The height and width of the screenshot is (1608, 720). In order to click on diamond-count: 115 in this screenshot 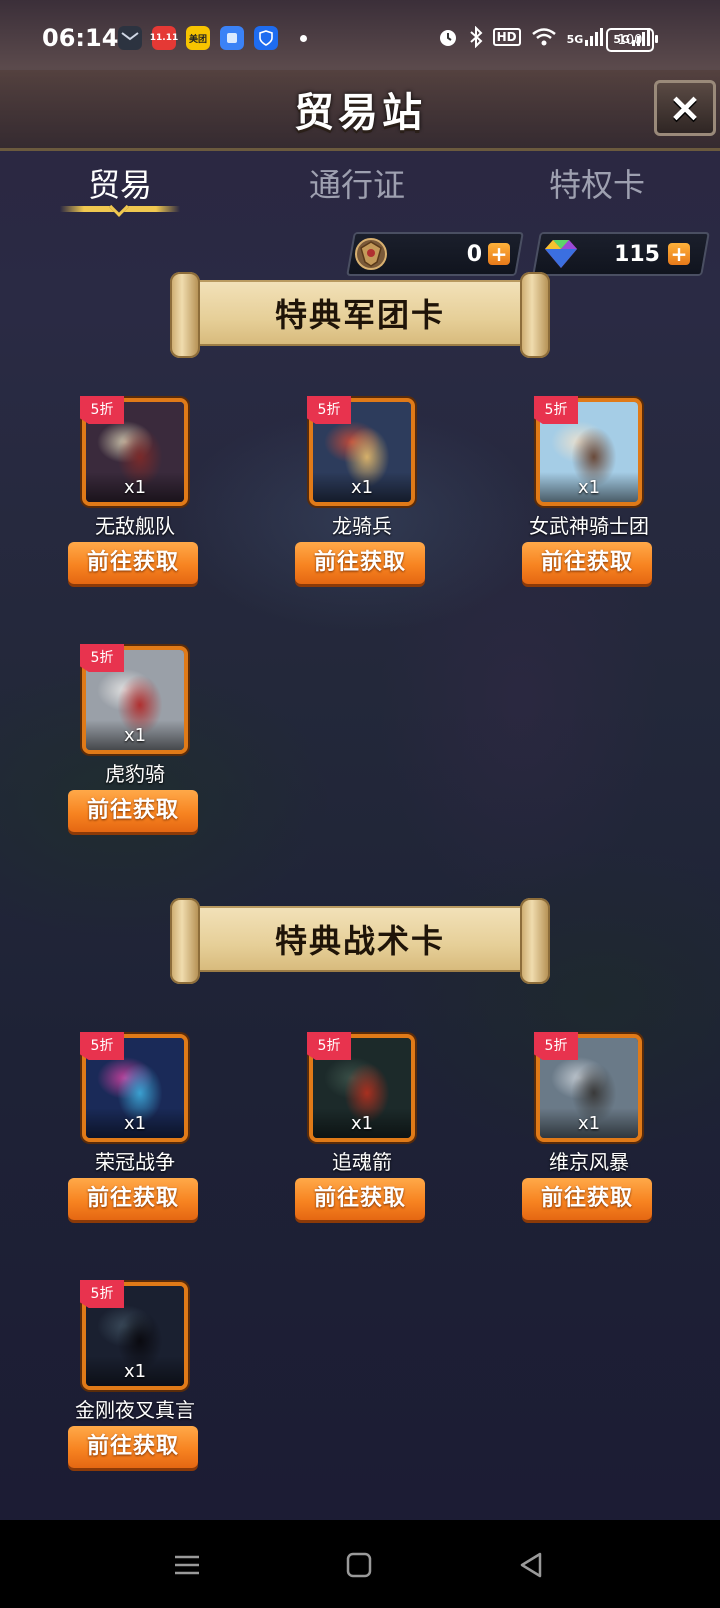, I will do `click(637, 254)`.